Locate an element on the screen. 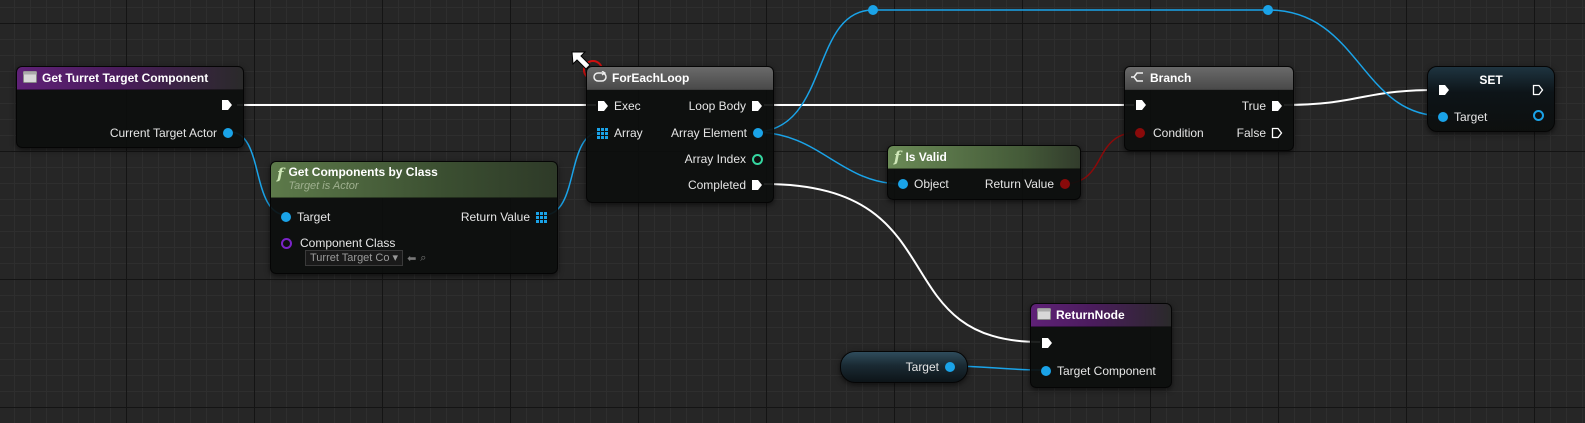 Image resolution: width=1585 pixels, height=423 pixels. component-class-pin: Component Class is located at coordinates (338, 243).